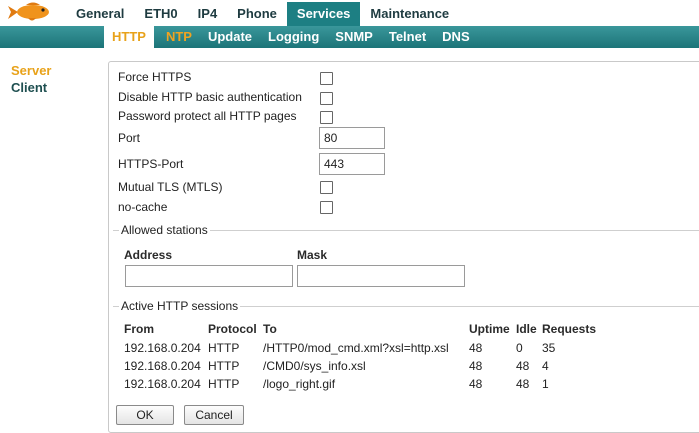 This screenshot has width=699, height=433. I want to click on password-protect-checkbox, so click(326, 117).